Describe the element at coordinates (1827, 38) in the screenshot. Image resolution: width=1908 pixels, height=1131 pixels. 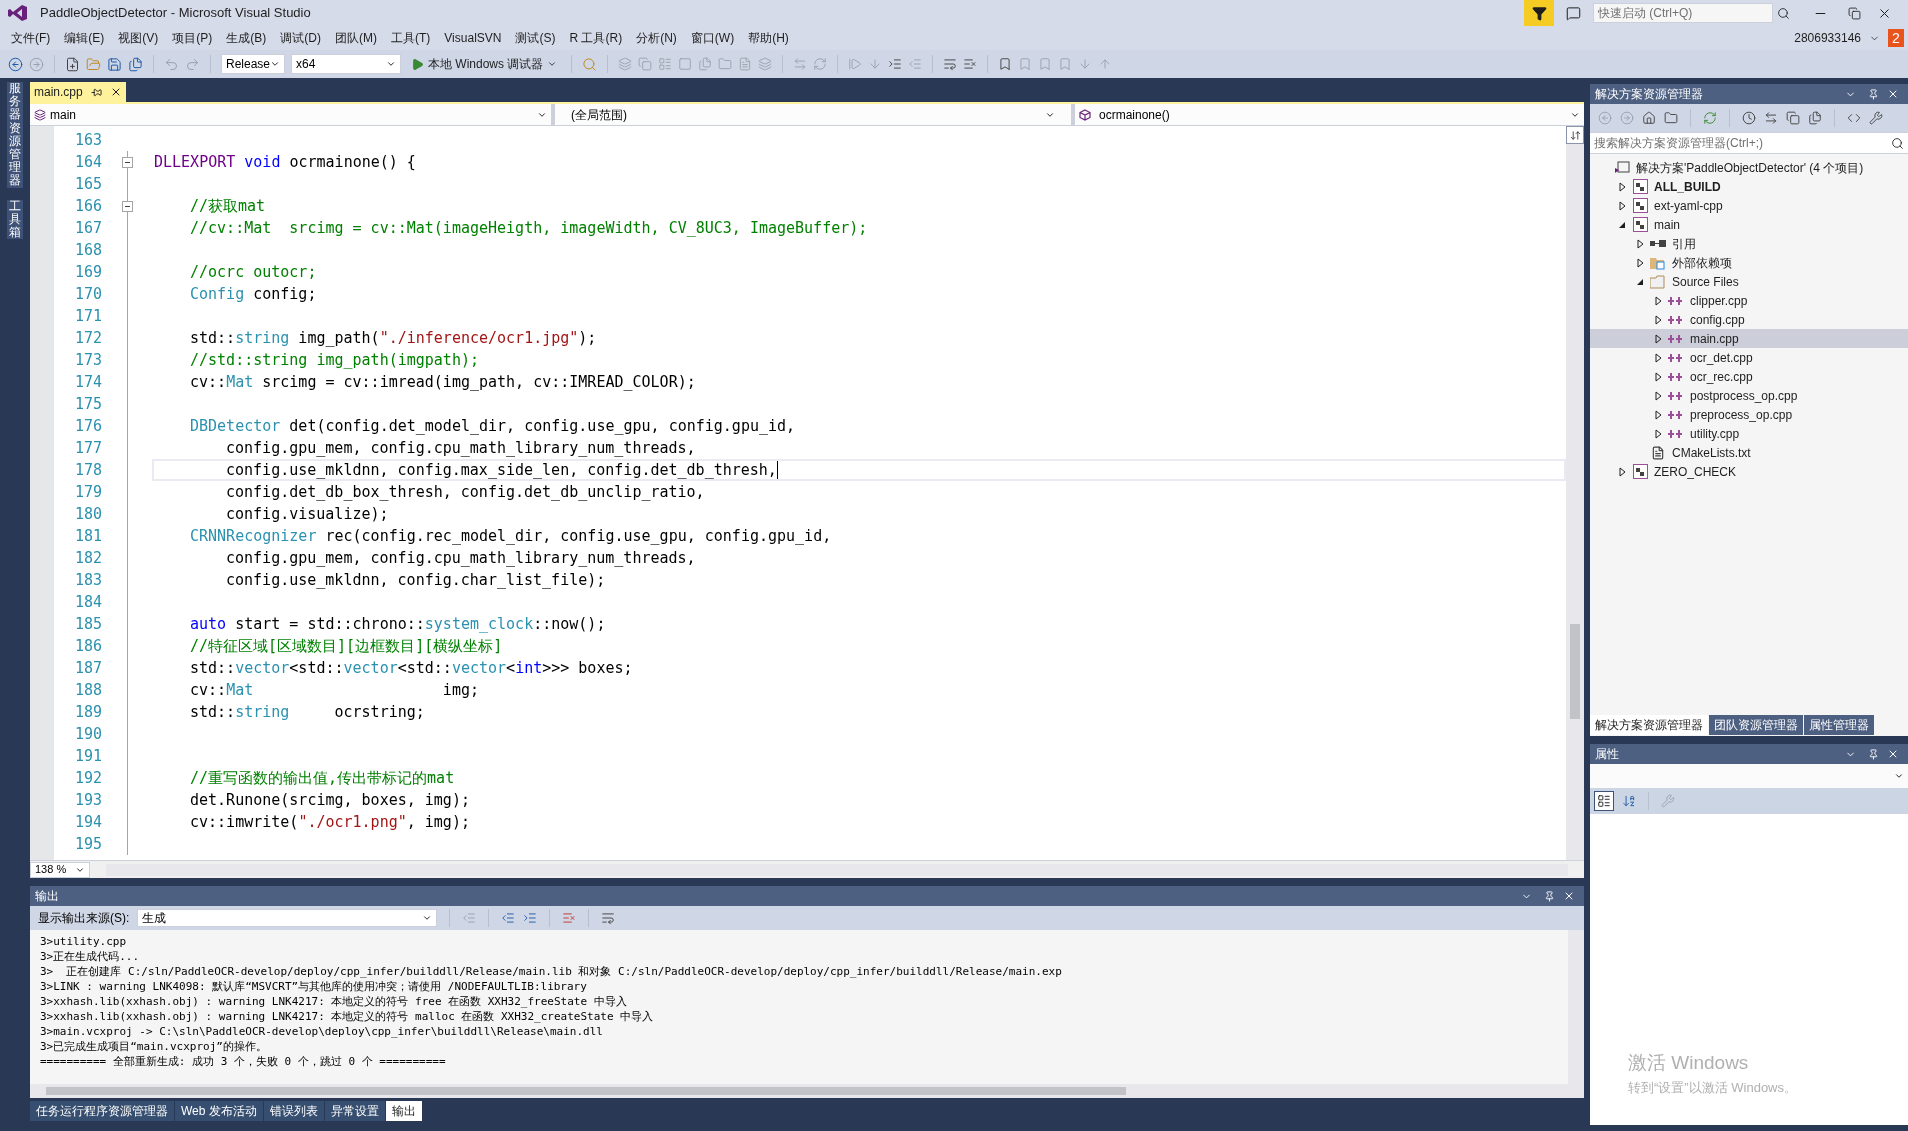
I see `account-name: 2806933146` at that location.